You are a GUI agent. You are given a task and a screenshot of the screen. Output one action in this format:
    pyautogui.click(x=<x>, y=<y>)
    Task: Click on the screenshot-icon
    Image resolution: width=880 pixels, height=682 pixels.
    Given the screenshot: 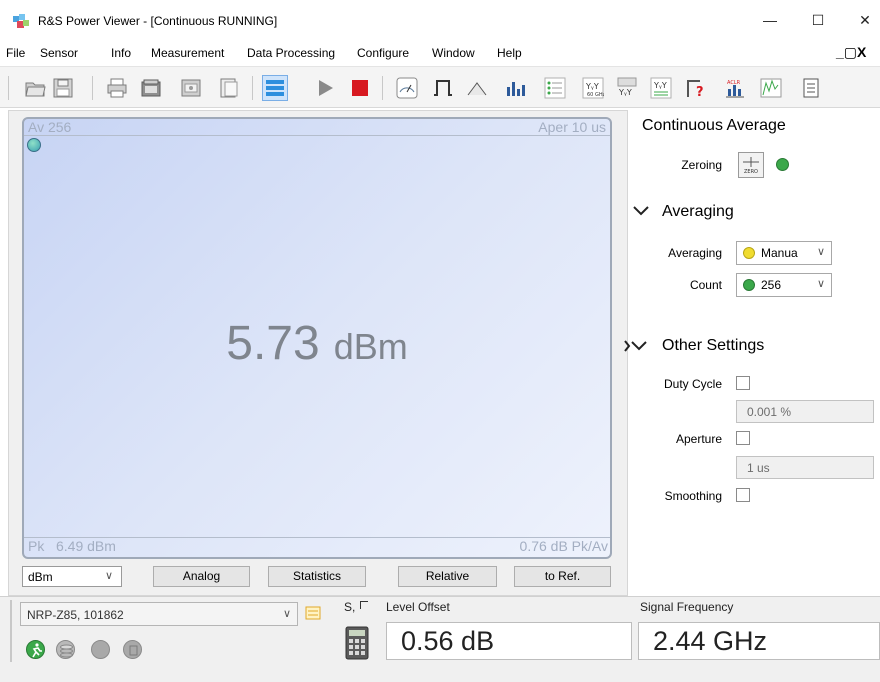 What is the action you would take?
    pyautogui.click(x=191, y=88)
    